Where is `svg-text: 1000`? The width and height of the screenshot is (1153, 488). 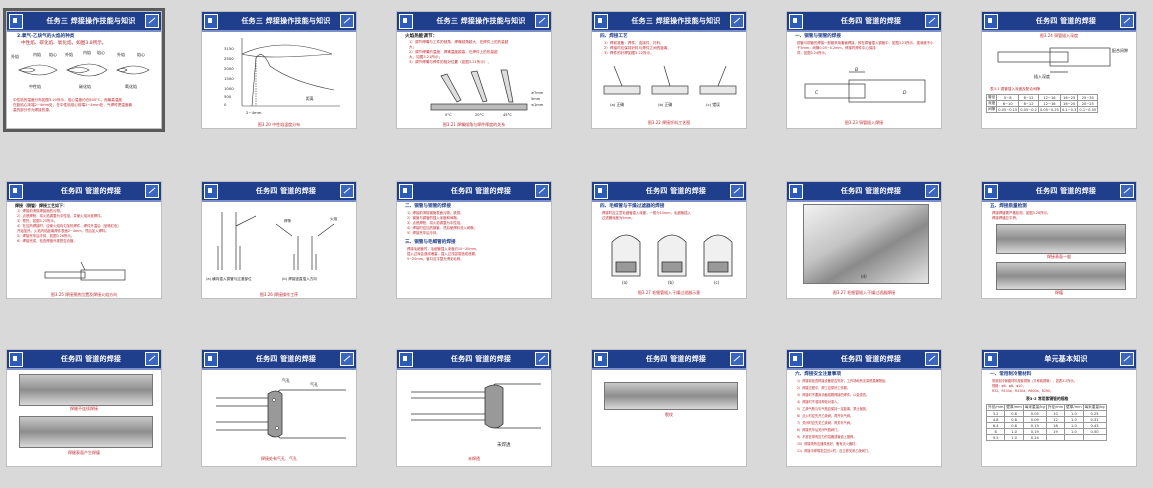 svg-text: 1000 is located at coordinates (229, 88).